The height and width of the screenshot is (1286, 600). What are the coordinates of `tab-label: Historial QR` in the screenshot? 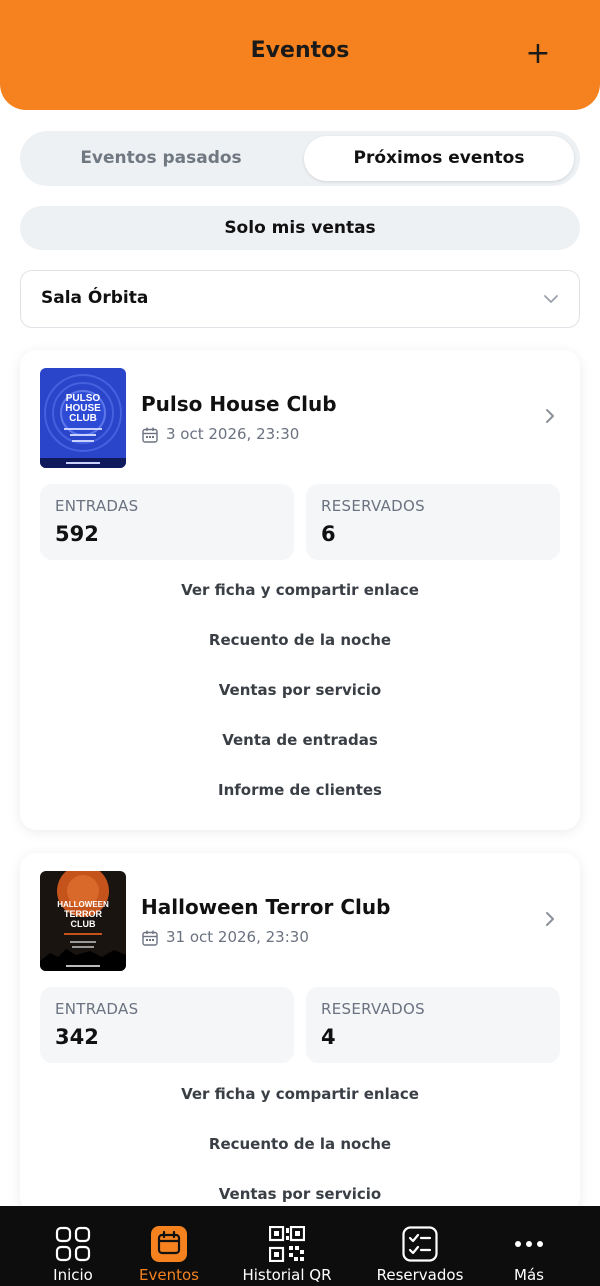 It's located at (287, 1275).